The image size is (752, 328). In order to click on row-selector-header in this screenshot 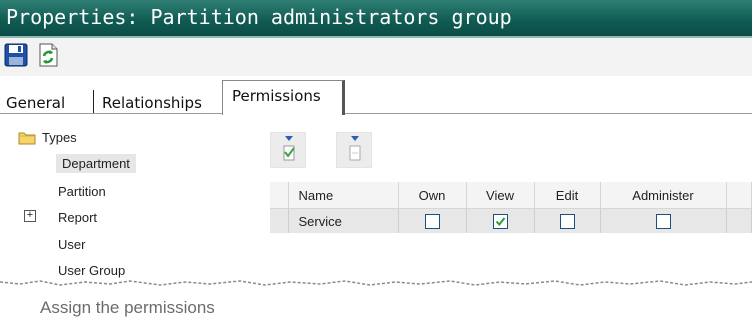, I will do `click(279, 195)`.